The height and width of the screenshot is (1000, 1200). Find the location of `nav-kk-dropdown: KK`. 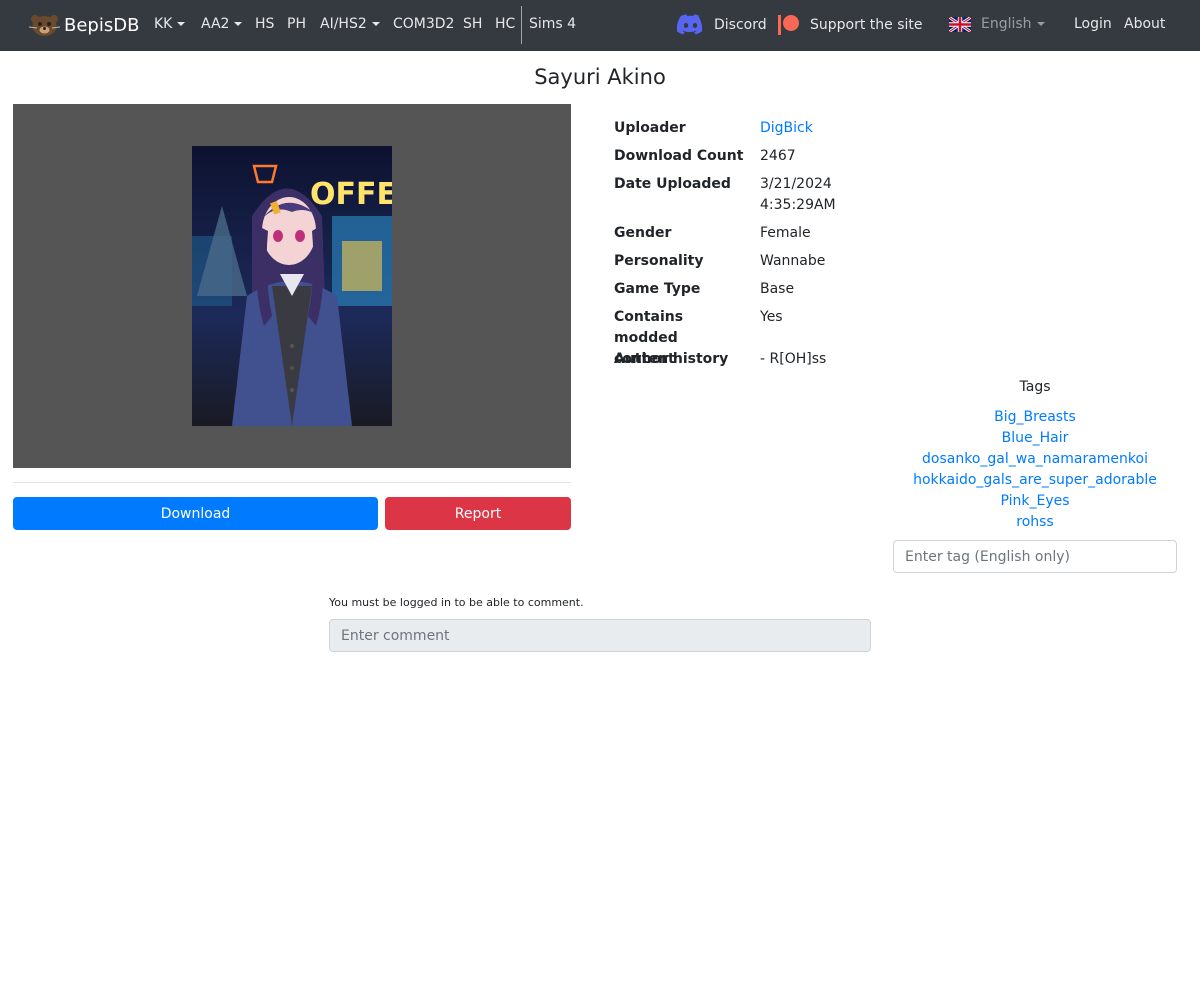

nav-kk-dropdown: KK is located at coordinates (170, 24).